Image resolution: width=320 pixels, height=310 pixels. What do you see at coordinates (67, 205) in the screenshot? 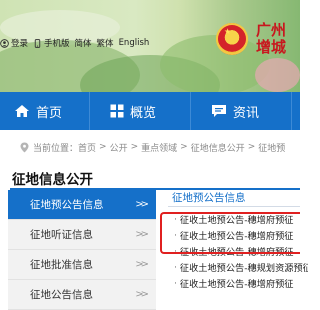
I see `sidebar-item-label: 征地预公告信息` at bounding box center [67, 205].